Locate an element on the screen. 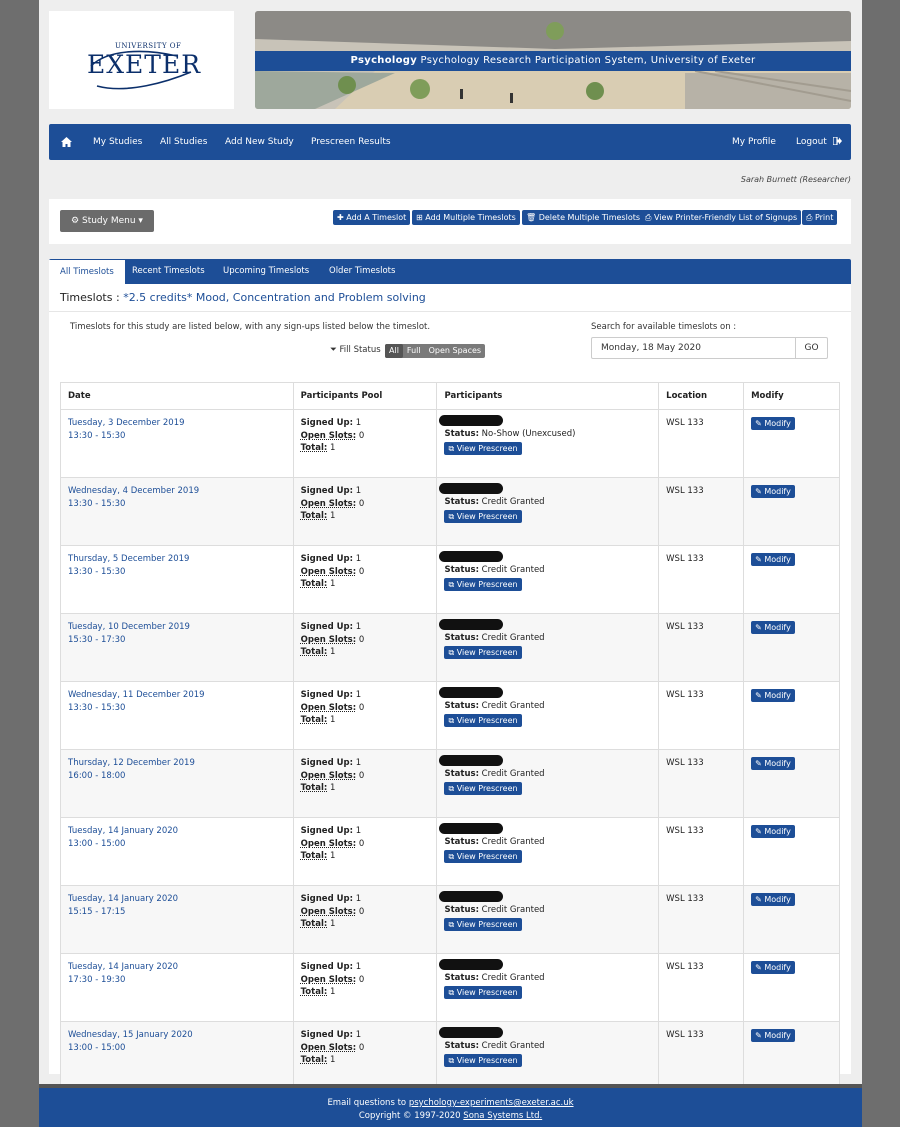 The height and width of the screenshot is (1127, 900). print-button: ⎙ Print is located at coordinates (820, 217).